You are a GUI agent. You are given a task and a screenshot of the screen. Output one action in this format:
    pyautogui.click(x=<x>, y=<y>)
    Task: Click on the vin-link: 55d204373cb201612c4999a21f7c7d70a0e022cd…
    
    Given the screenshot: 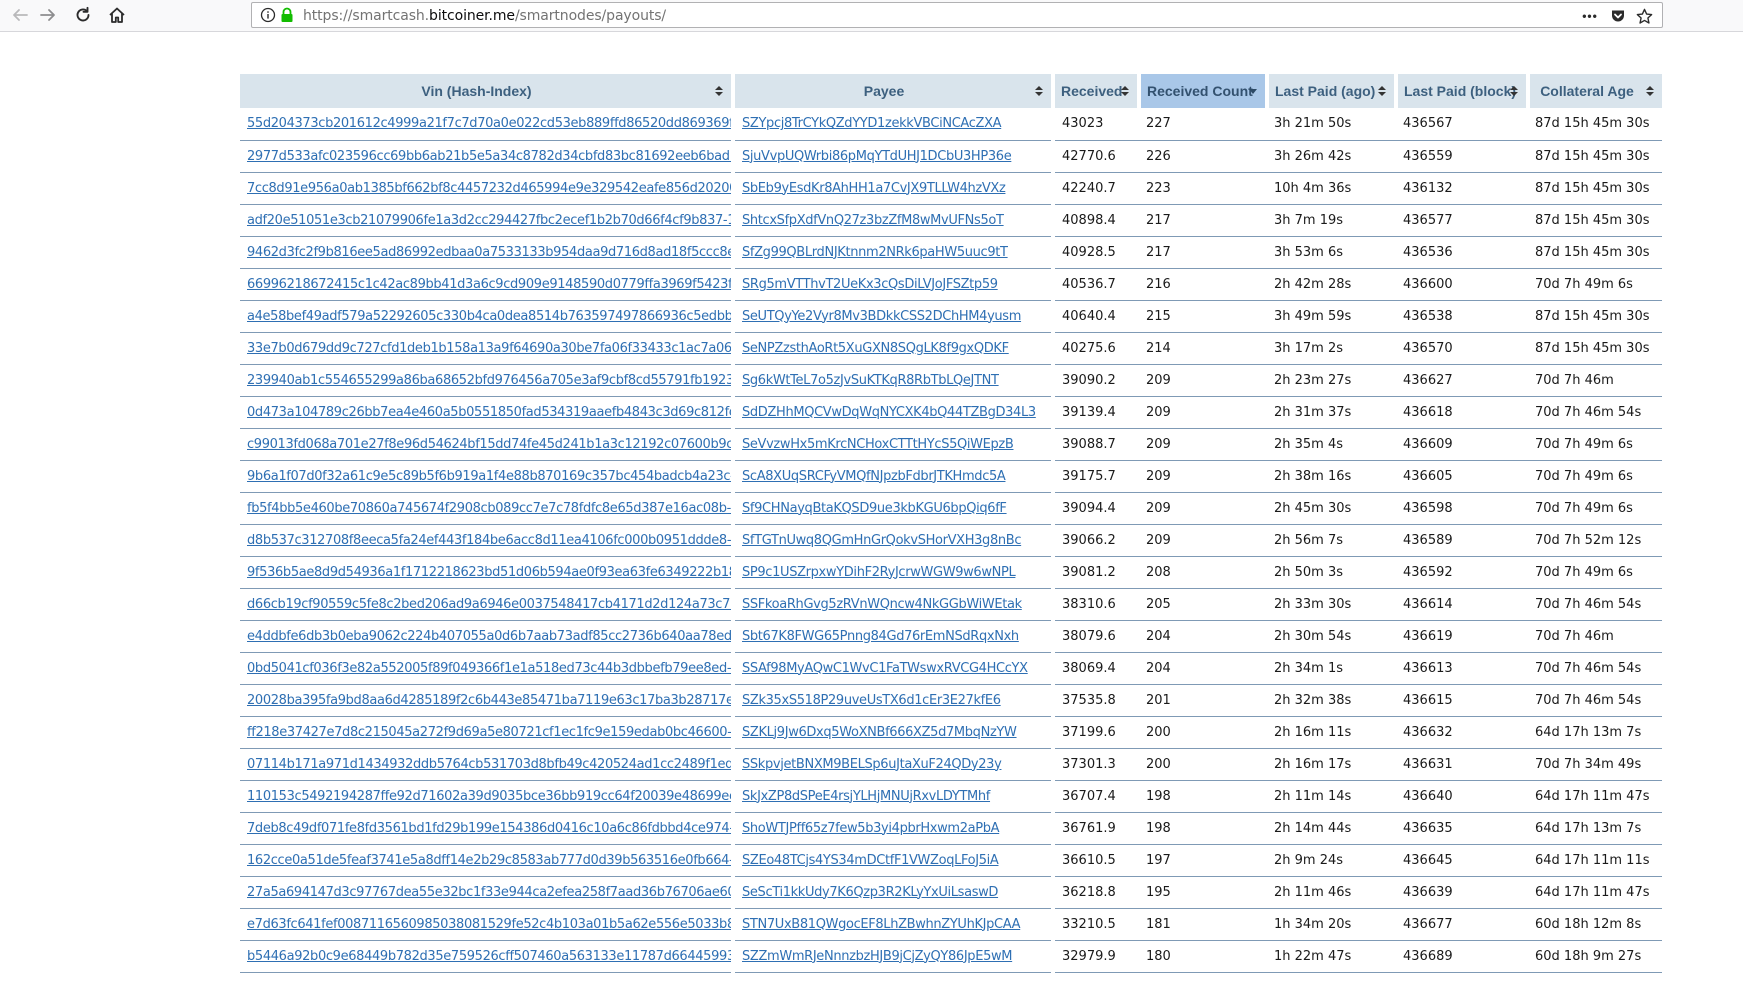 What is the action you would take?
    pyautogui.click(x=488, y=123)
    